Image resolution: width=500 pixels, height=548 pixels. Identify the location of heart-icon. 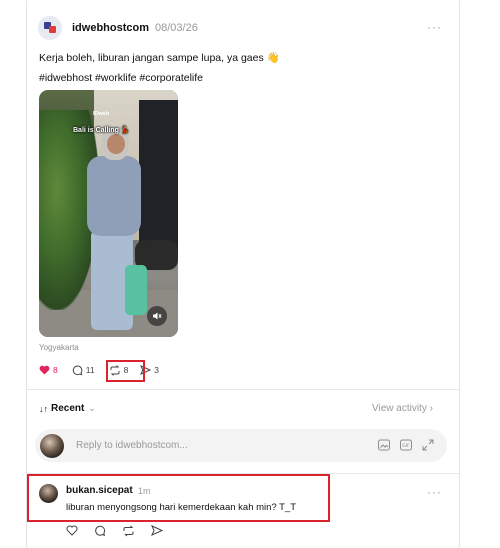
(44, 370).